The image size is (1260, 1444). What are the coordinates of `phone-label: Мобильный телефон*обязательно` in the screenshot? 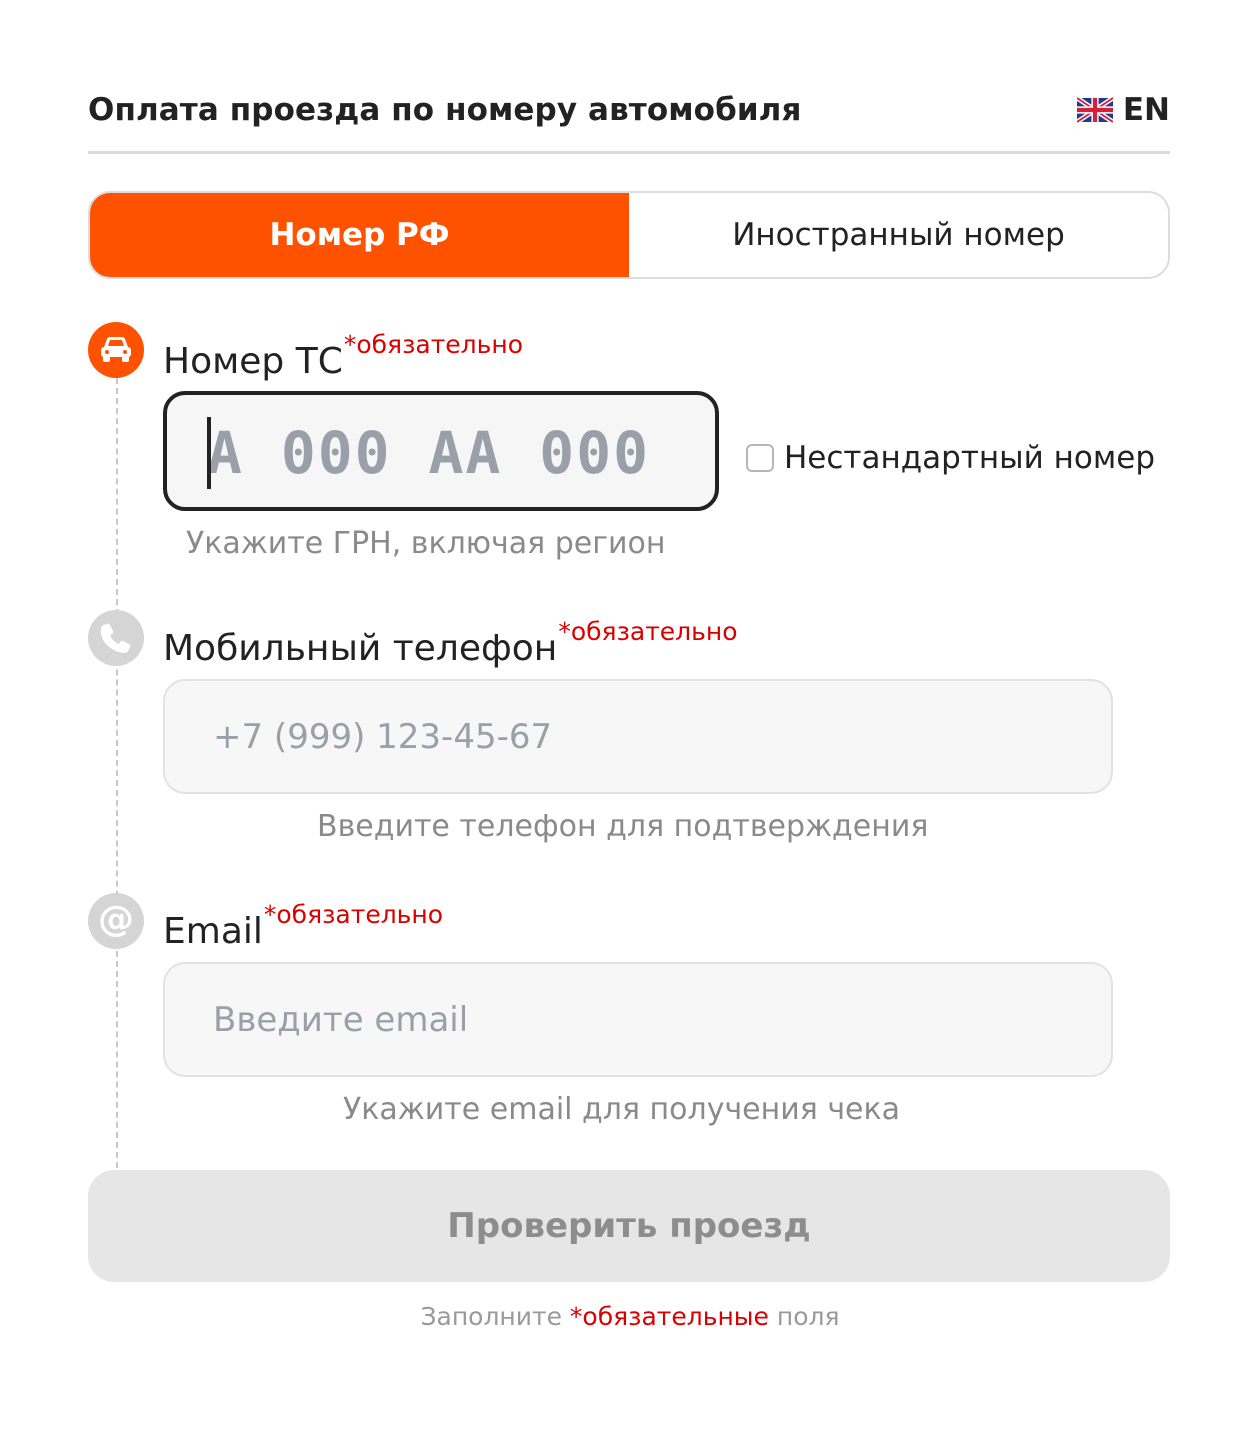 It's located at (450, 643).